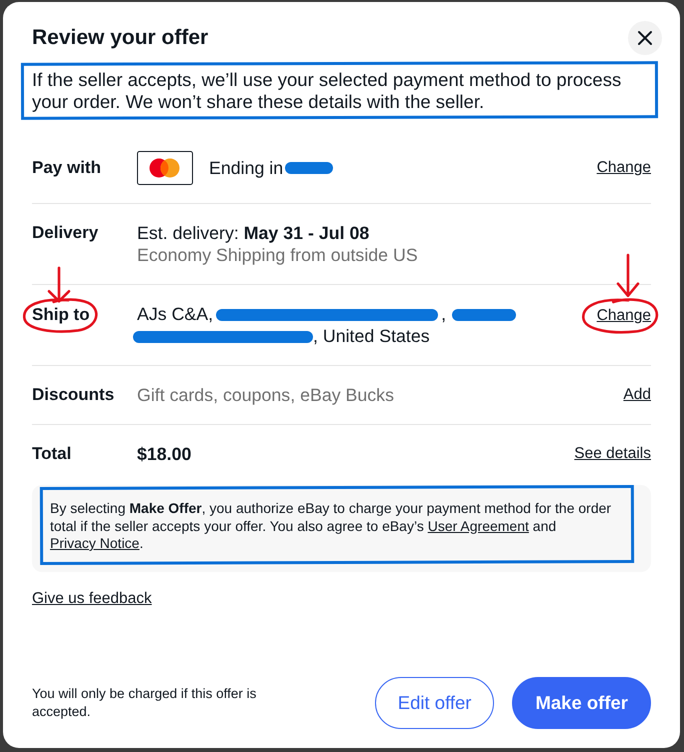 Image resolution: width=684 pixels, height=752 pixels. What do you see at coordinates (246, 168) in the screenshot?
I see `card-ending-text: Ending in` at bounding box center [246, 168].